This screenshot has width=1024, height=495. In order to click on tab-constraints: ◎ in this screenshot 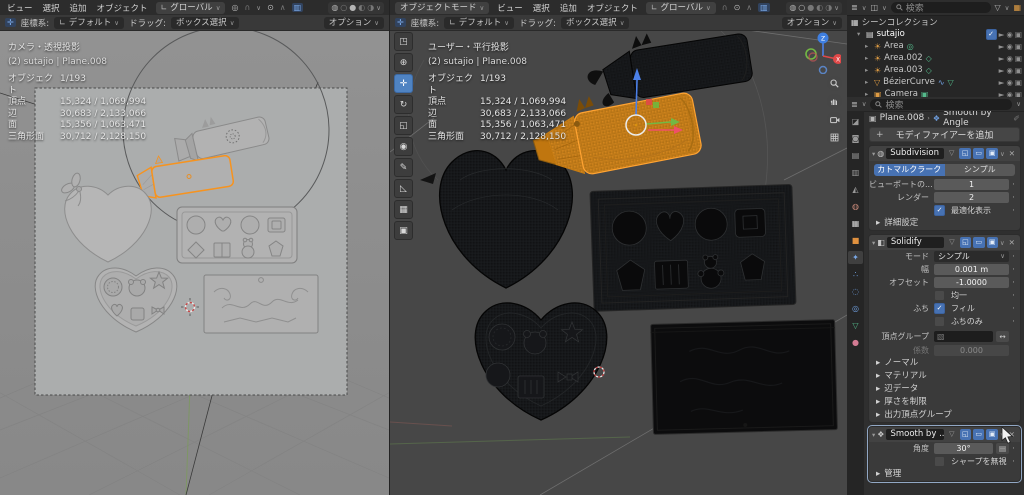, I will do `click(855, 308)`.